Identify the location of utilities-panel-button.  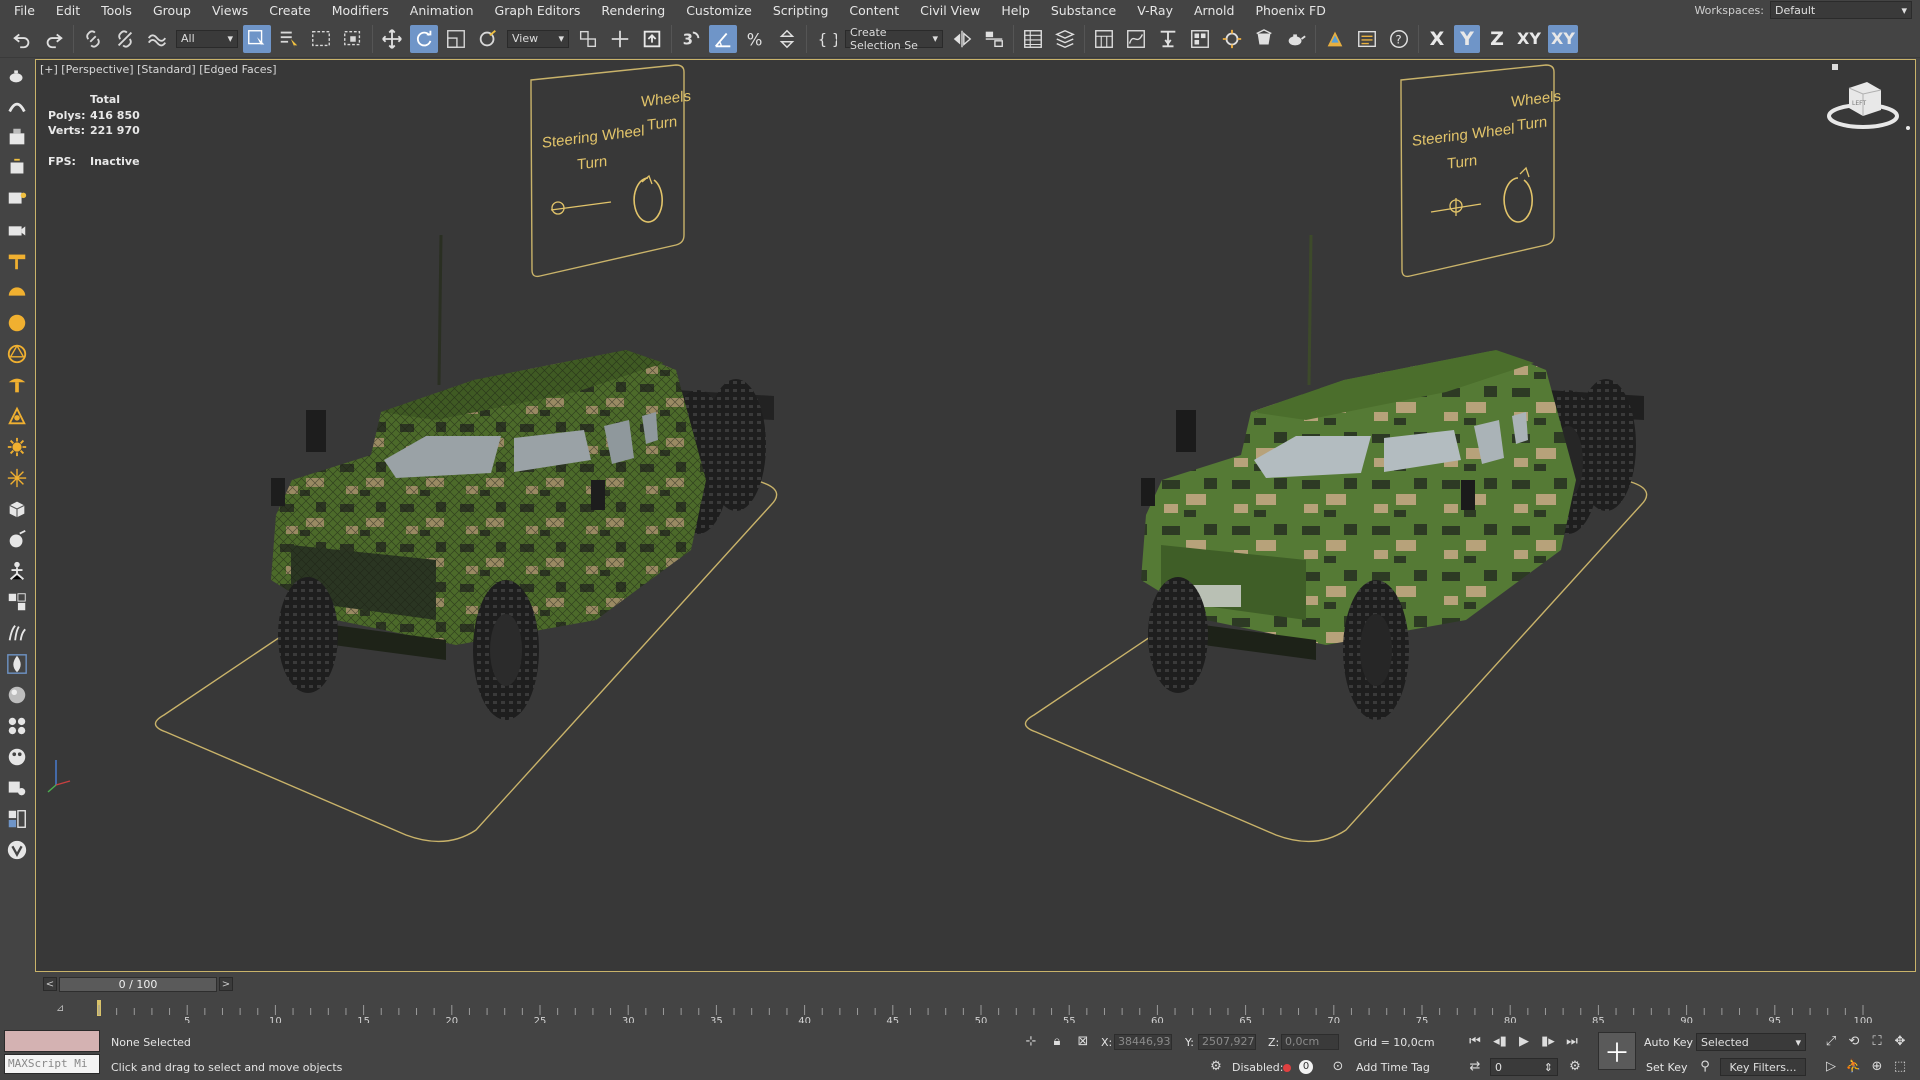
(17, 229).